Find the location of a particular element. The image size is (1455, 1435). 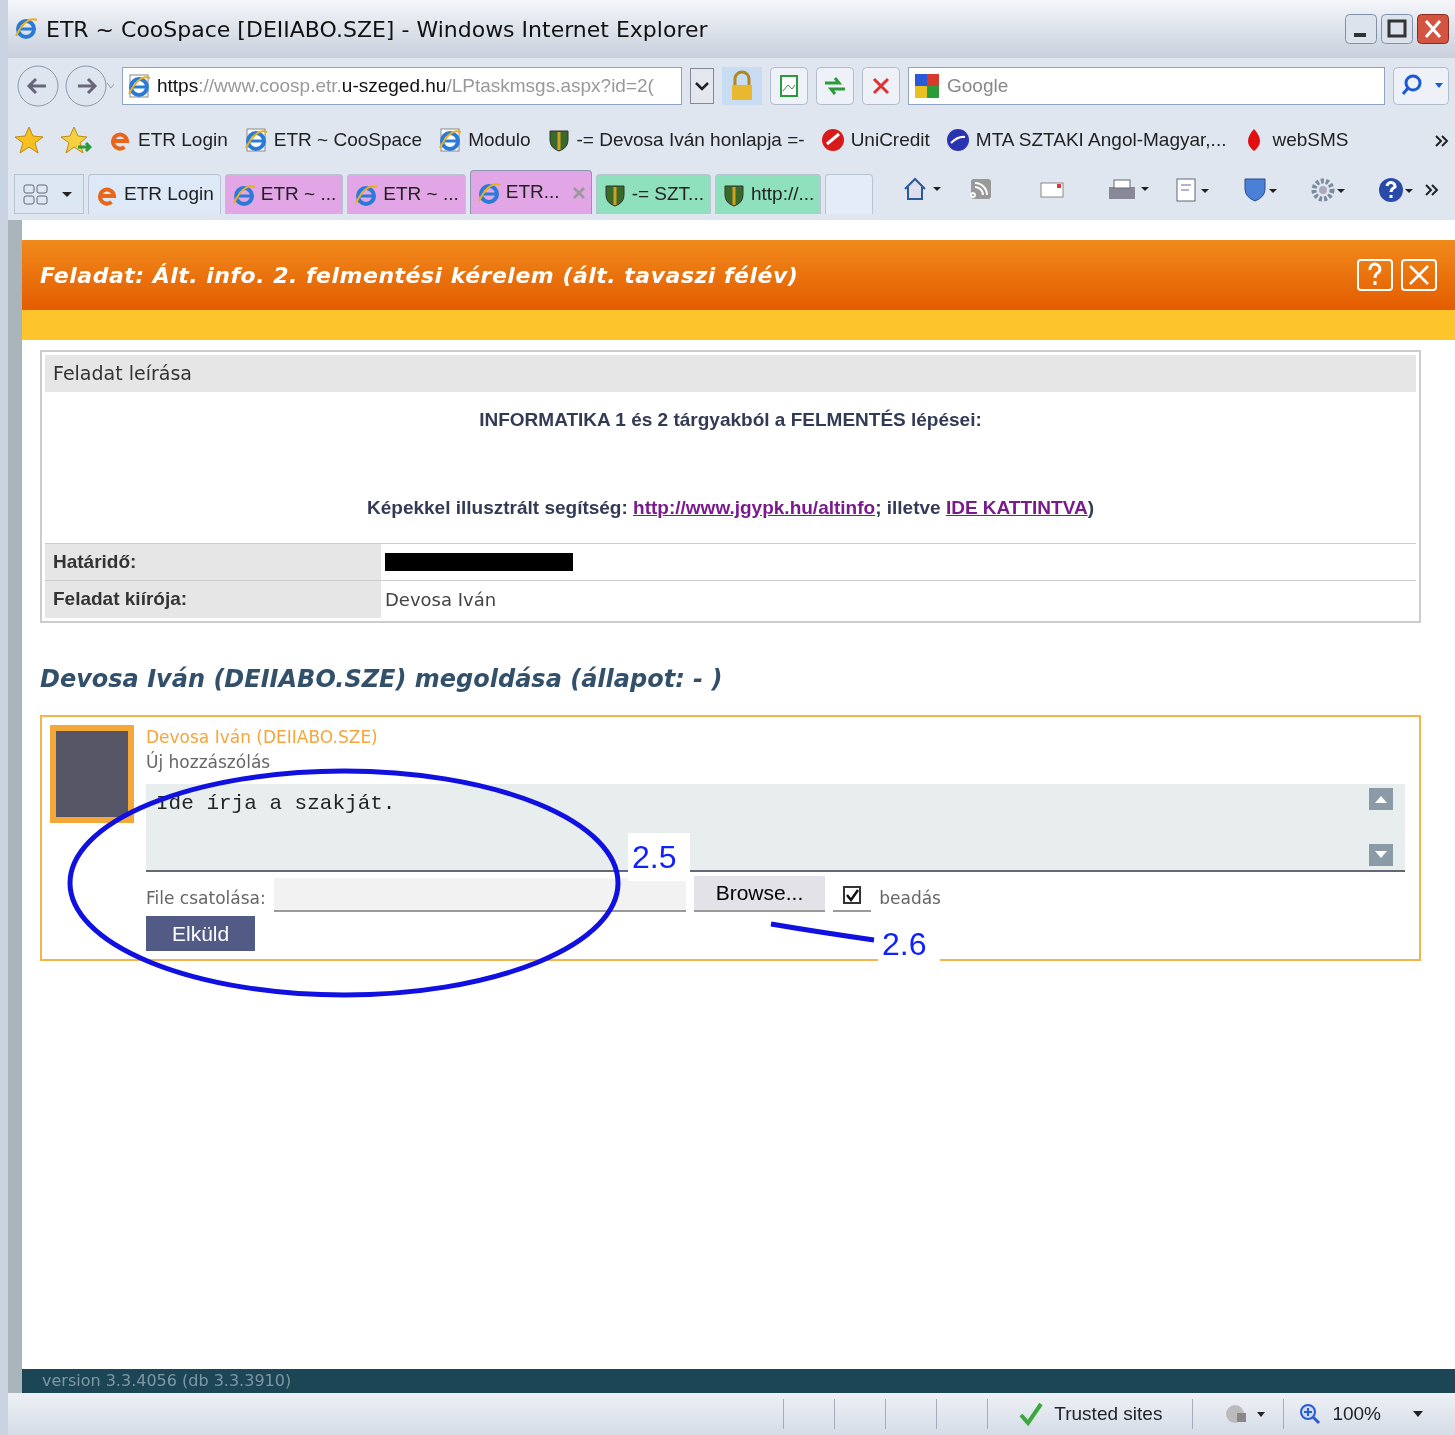

help-text: Képekkel illusztrált segítség: is located at coordinates (498, 507).